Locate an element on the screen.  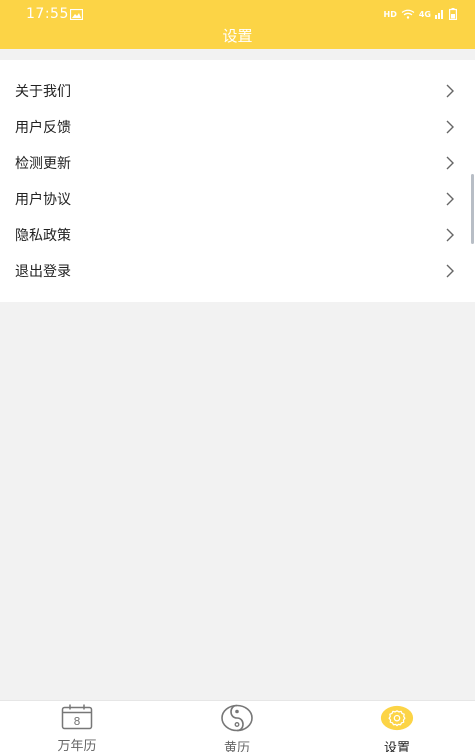
menu-item-user-agreement: 用户协议 is located at coordinates (237, 199).